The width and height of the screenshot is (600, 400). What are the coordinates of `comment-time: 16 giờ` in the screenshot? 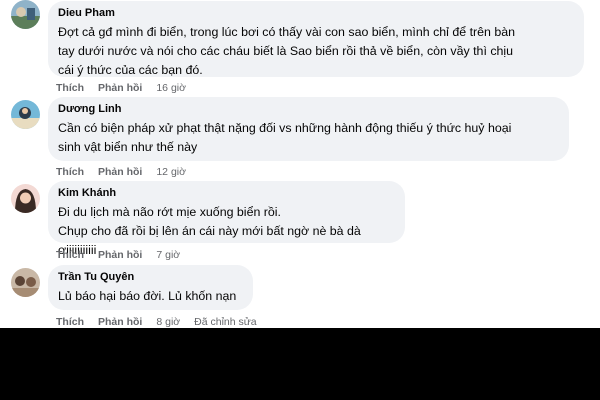 It's located at (171, 88).